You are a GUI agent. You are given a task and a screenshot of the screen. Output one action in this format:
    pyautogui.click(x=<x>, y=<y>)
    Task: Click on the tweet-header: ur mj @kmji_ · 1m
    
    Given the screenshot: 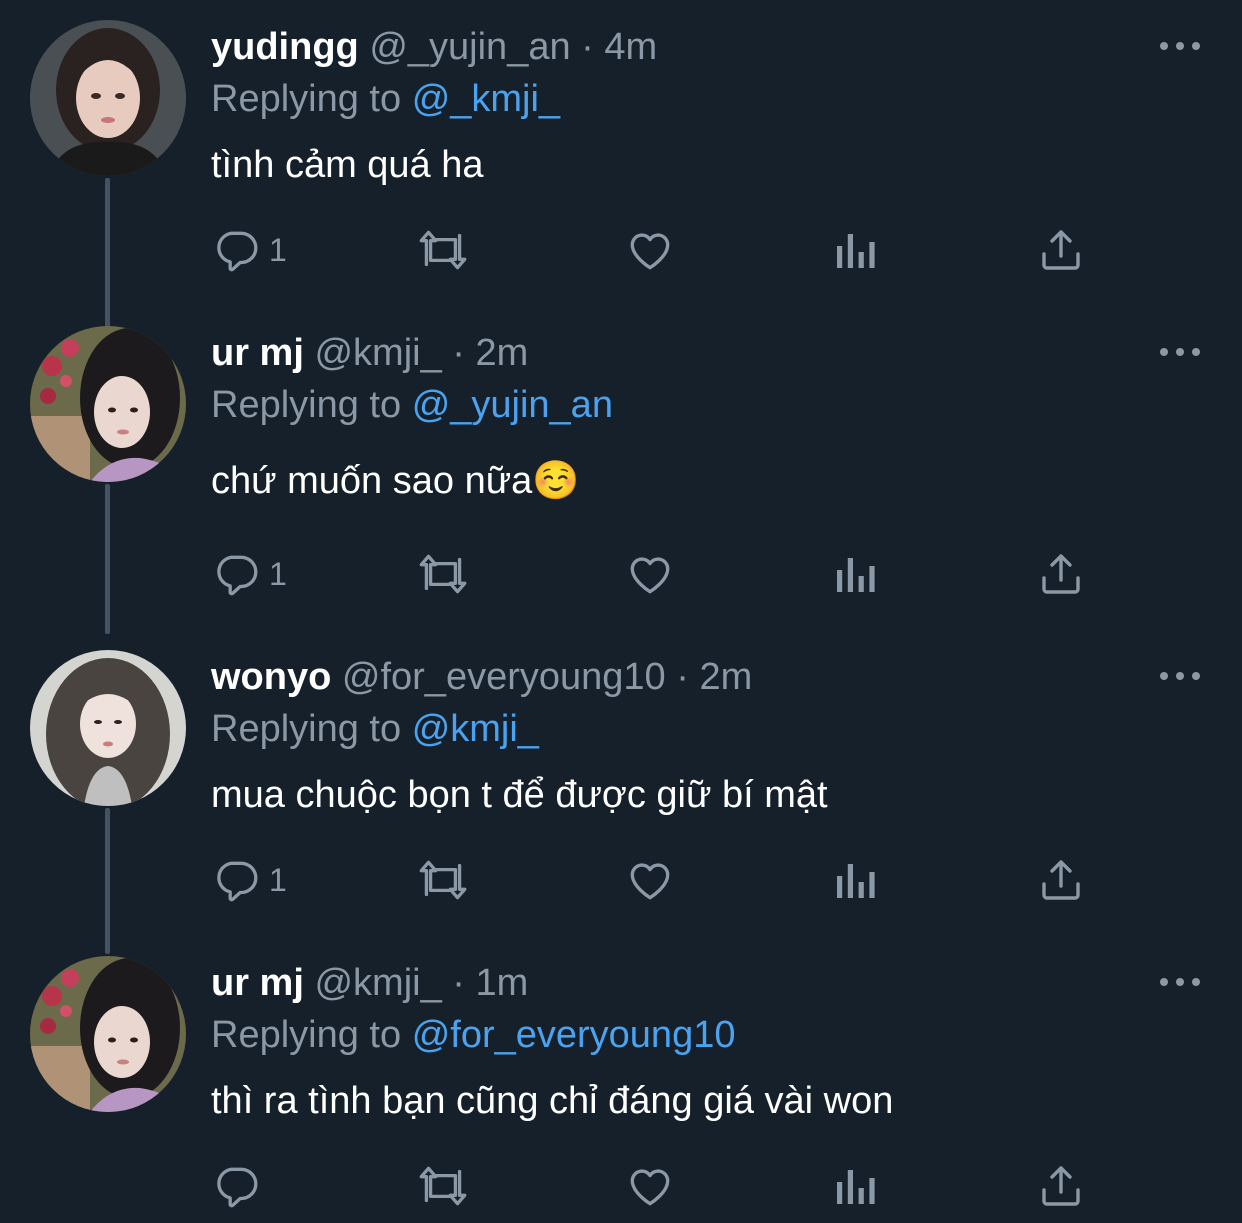 What is the action you would take?
    pyautogui.click(x=369, y=983)
    